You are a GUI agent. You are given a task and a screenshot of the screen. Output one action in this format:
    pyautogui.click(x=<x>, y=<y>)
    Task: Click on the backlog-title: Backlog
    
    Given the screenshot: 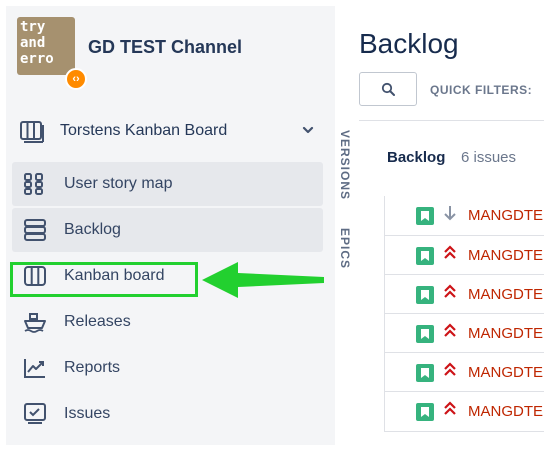 What is the action you would take?
    pyautogui.click(x=416, y=157)
    